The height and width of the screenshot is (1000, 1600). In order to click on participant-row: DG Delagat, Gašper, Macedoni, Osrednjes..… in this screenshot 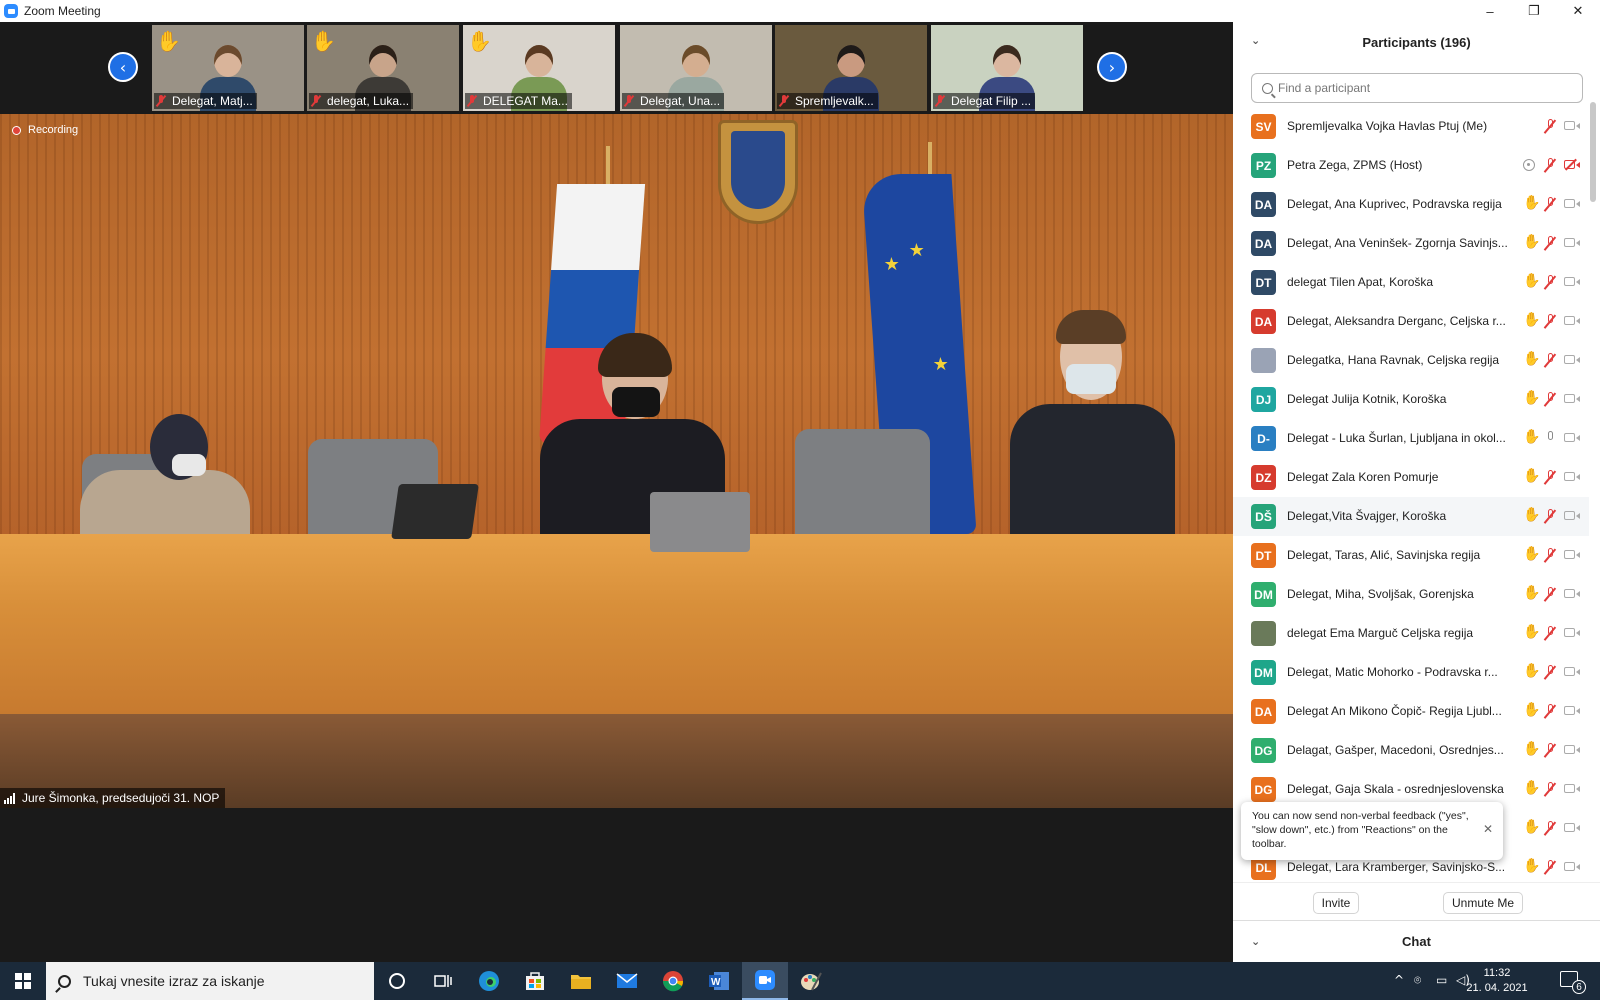, I will do `click(1411, 750)`.